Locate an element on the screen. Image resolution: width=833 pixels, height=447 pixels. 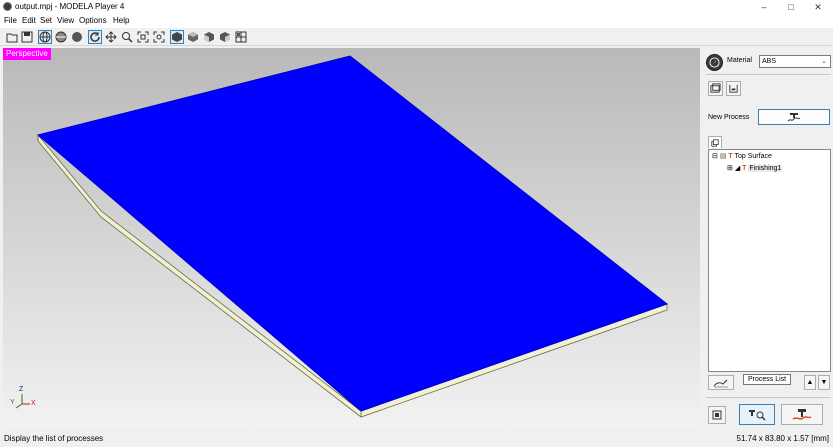
status-message: Display the list of processes is located at coordinates (54, 438).